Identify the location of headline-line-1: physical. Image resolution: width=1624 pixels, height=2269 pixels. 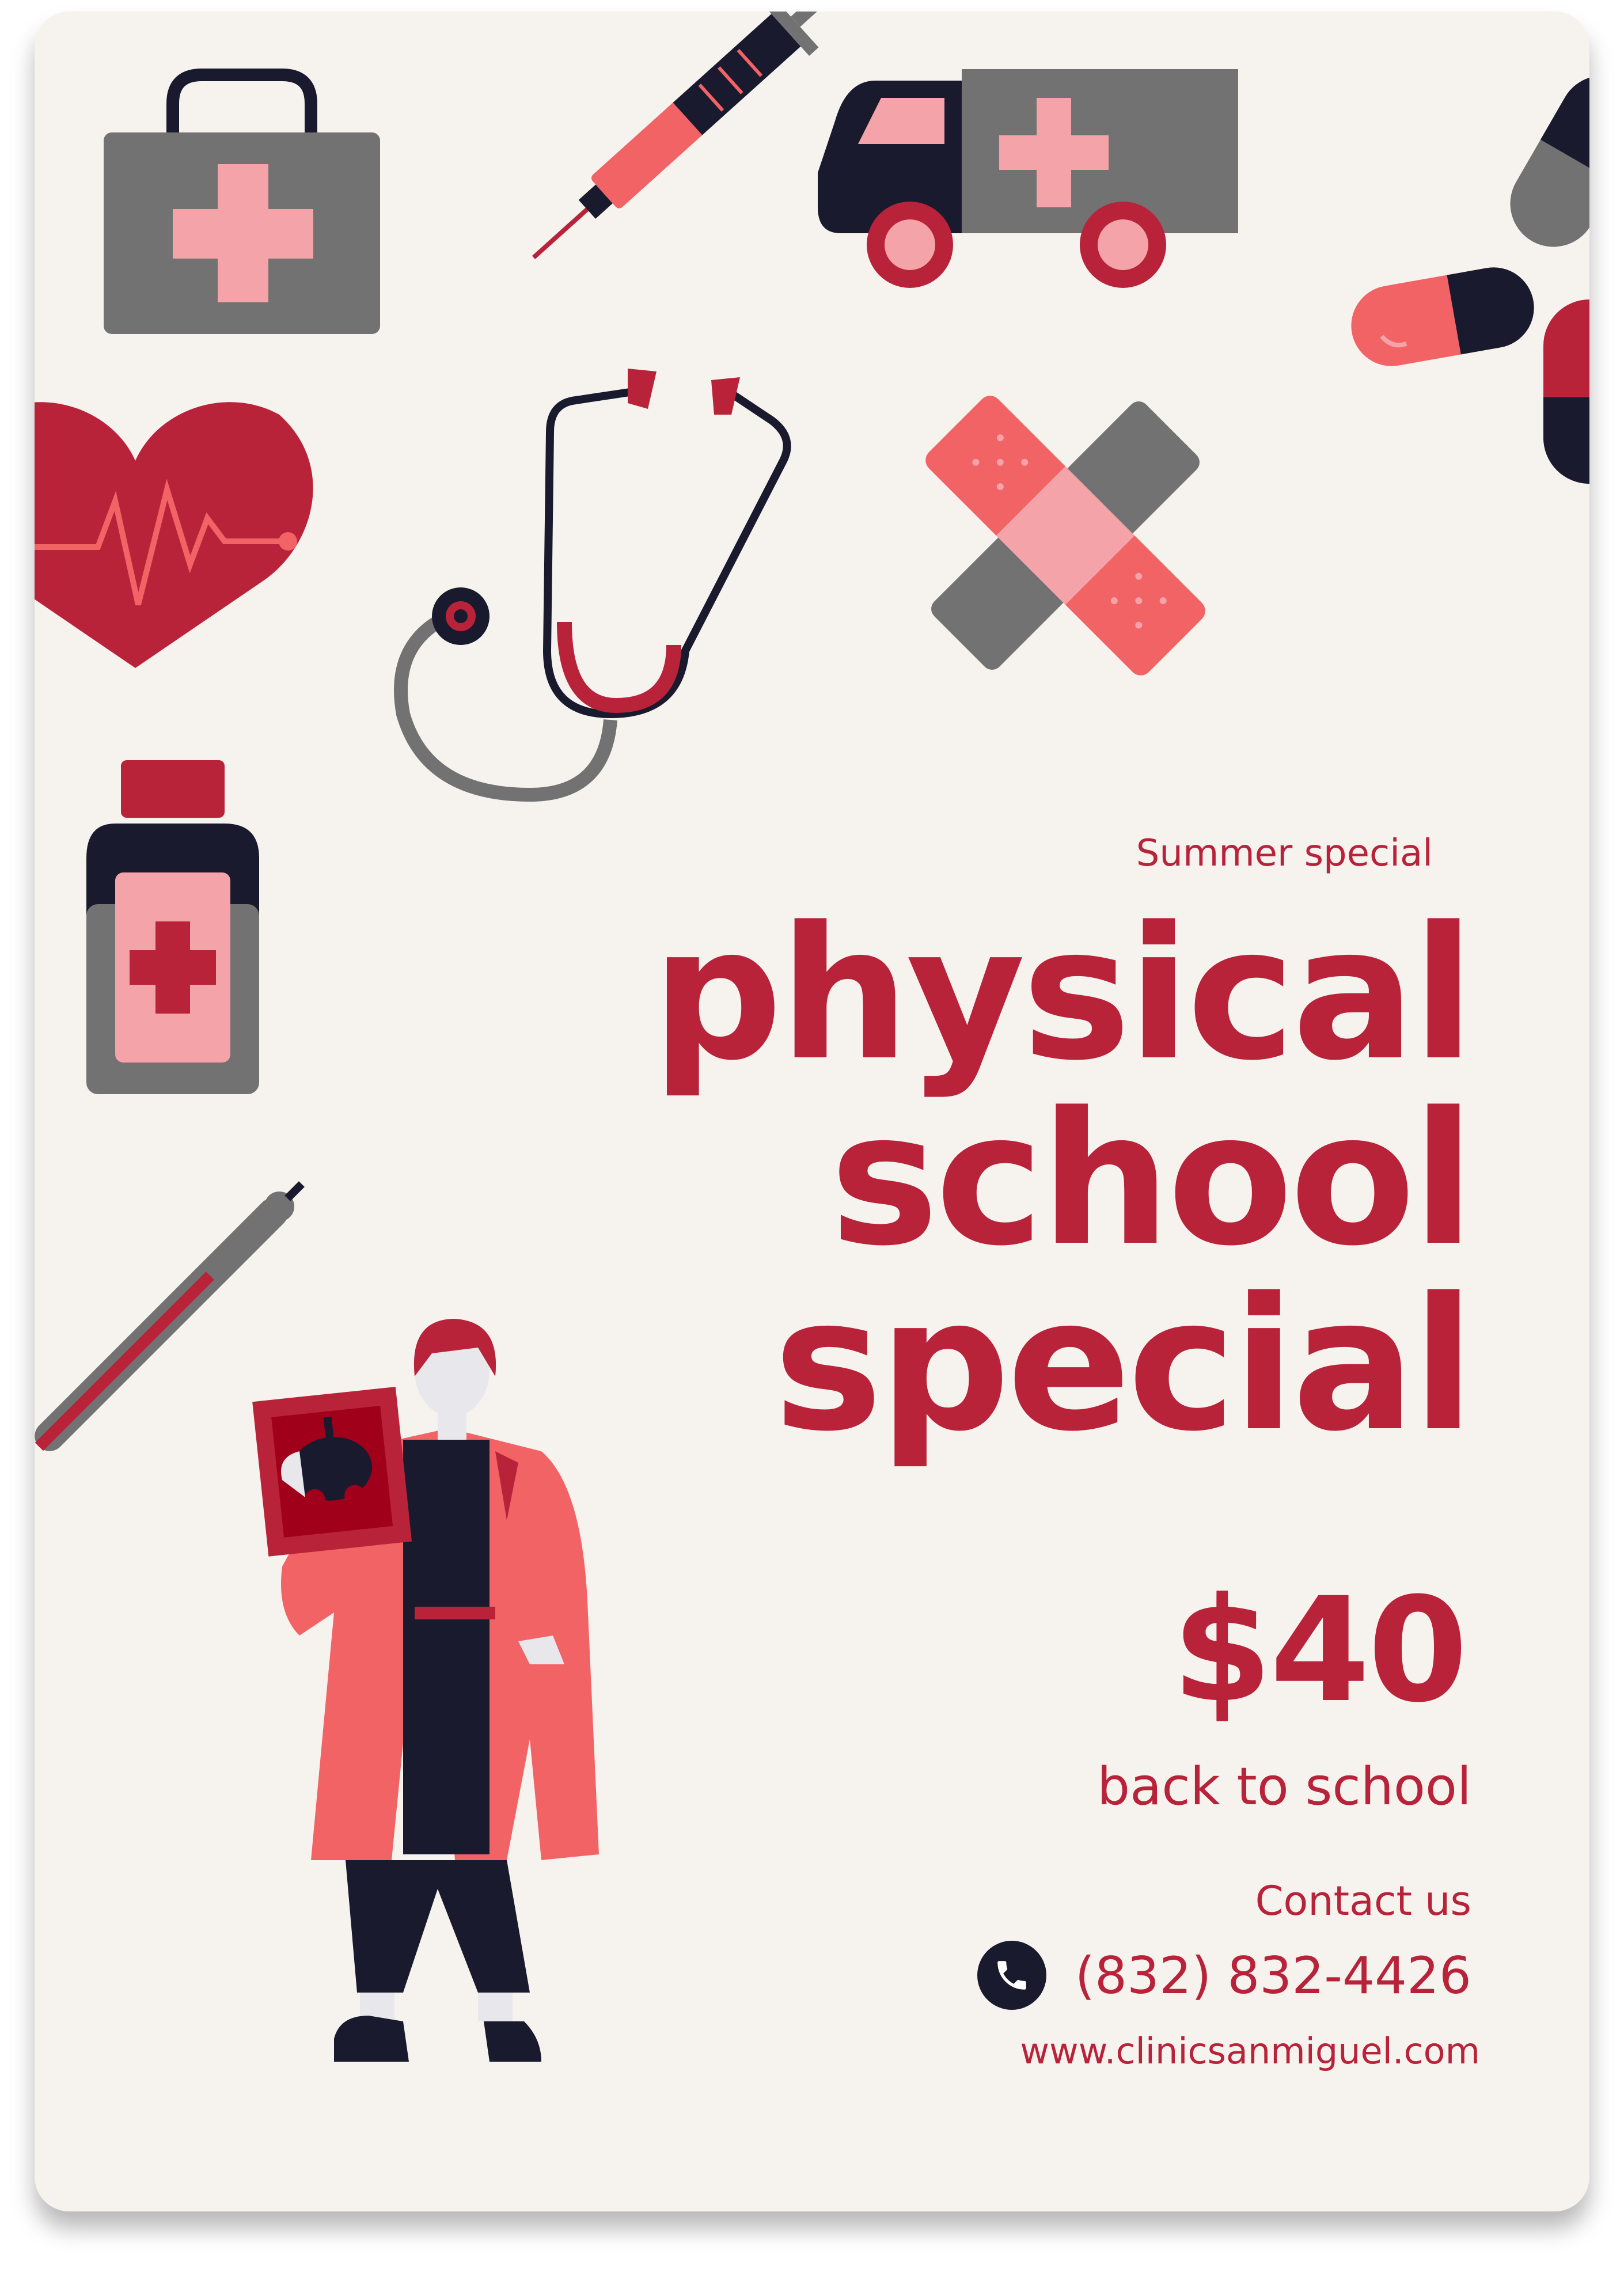
(1063, 994).